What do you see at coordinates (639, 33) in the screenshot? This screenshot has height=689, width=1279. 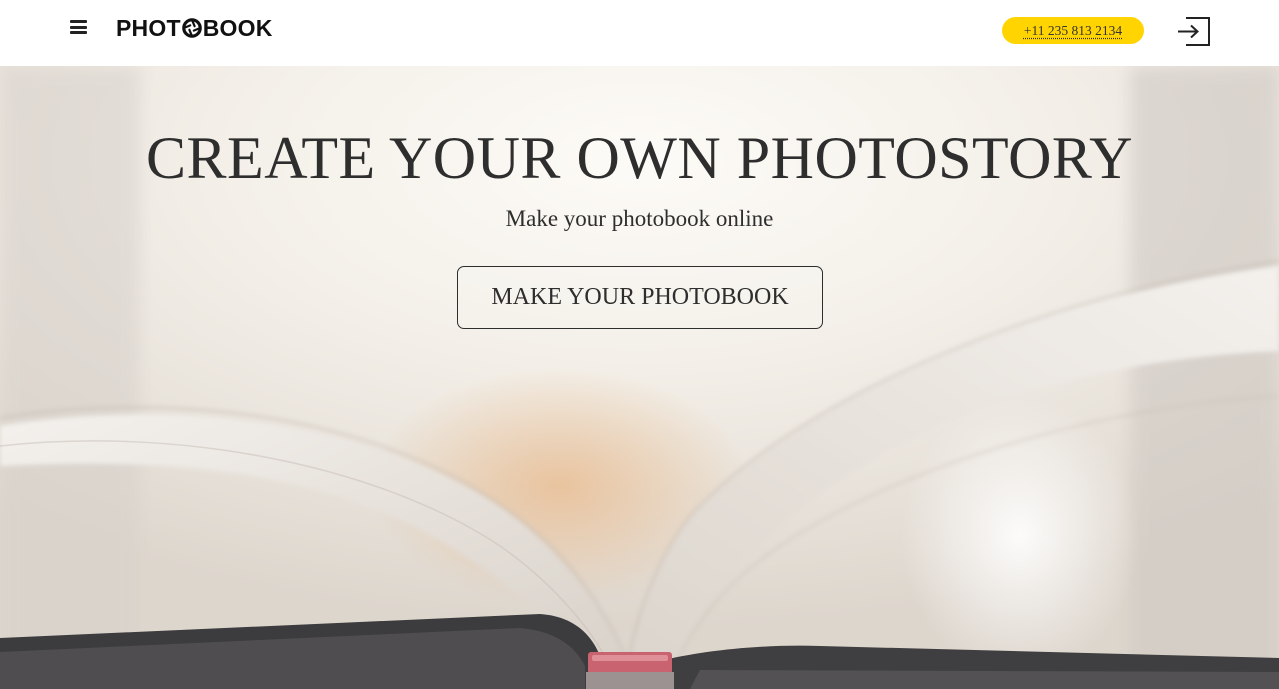 I see `site-header: PHOT BOOK +11 235 813 2134` at bounding box center [639, 33].